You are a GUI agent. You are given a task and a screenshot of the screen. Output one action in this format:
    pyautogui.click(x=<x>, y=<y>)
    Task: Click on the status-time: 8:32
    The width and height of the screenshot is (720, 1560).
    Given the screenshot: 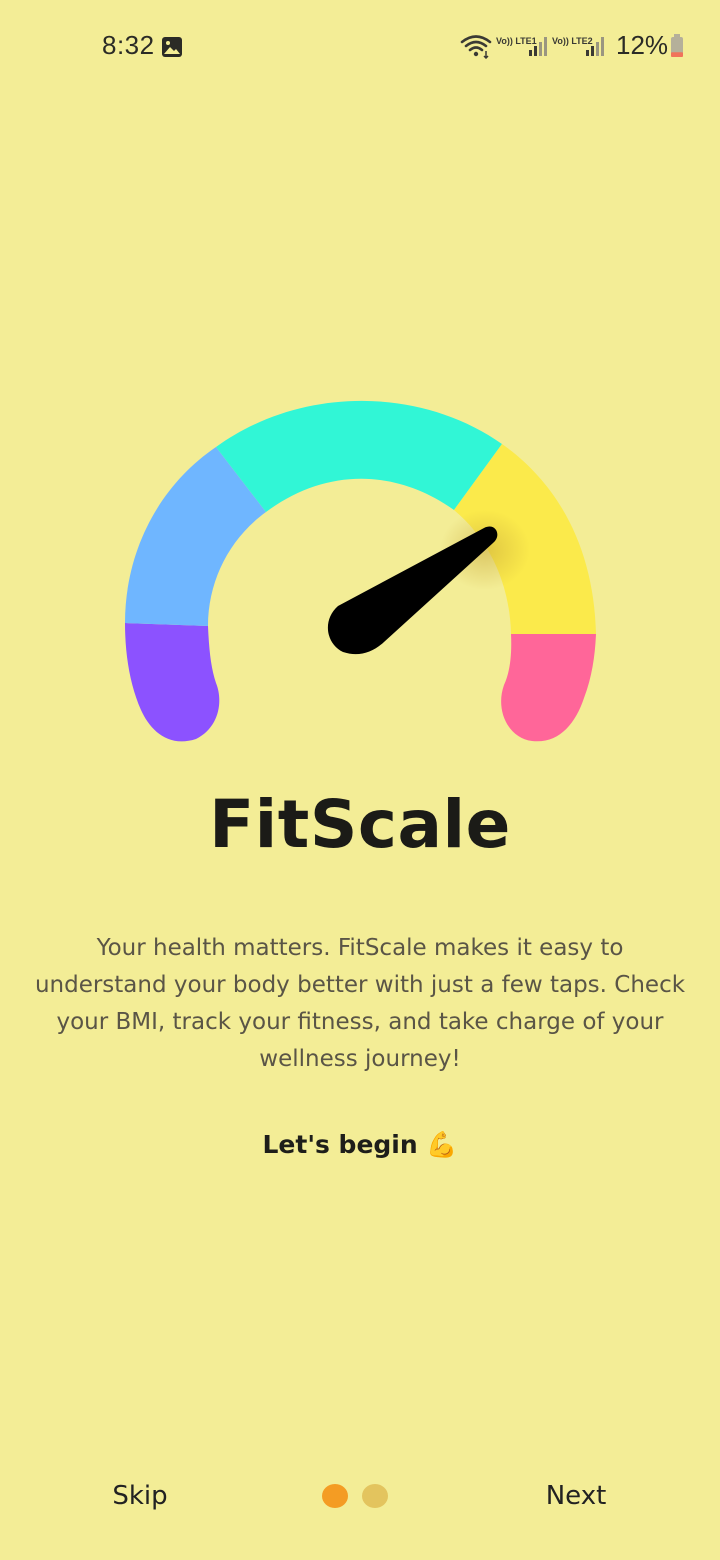 What is the action you would take?
    pyautogui.click(x=128, y=45)
    